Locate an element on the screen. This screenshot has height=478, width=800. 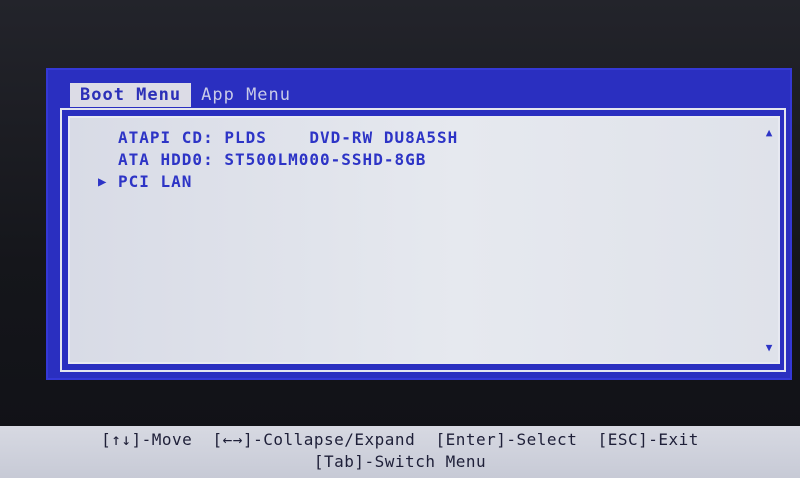
boot-entry-atapi-cd: ATAPI CD: PLDS DVD-RW DU8A5SH is located at coordinates (288, 137).